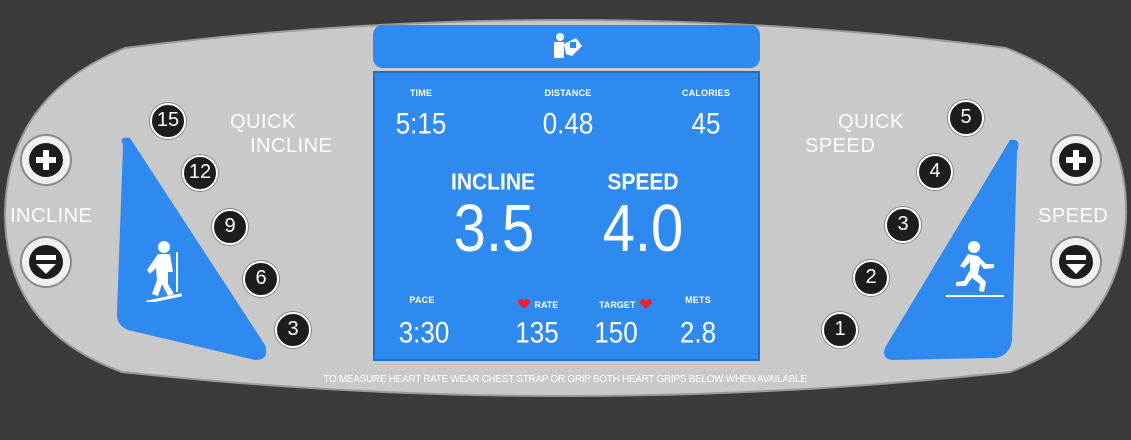 This screenshot has height=440, width=1131. I want to click on speed-down-button, so click(1076, 262).